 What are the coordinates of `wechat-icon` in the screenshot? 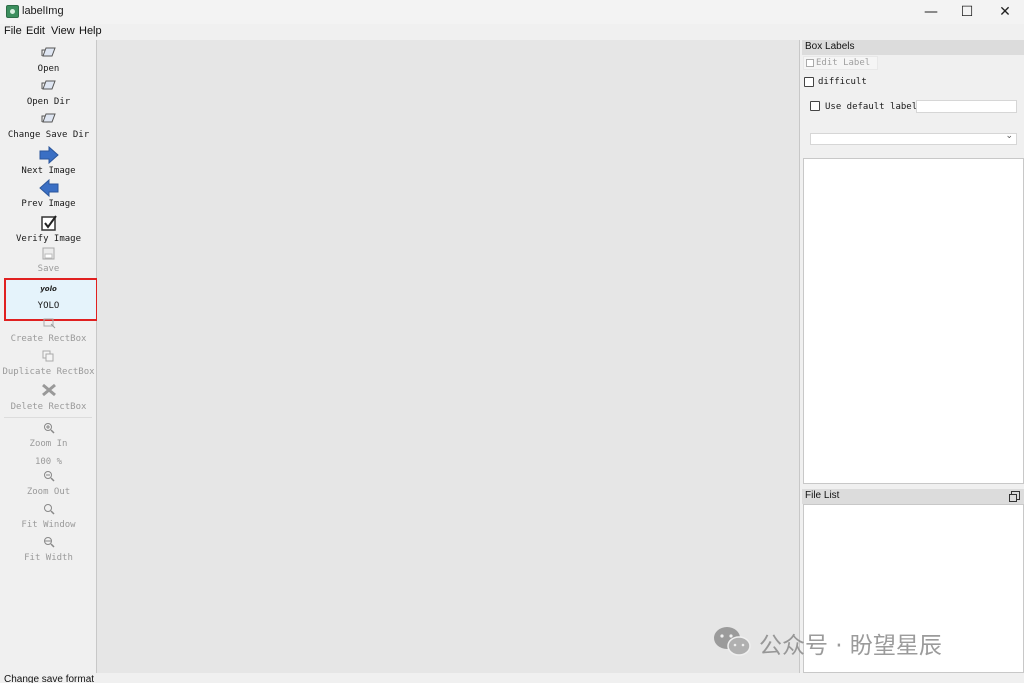 It's located at (732, 641).